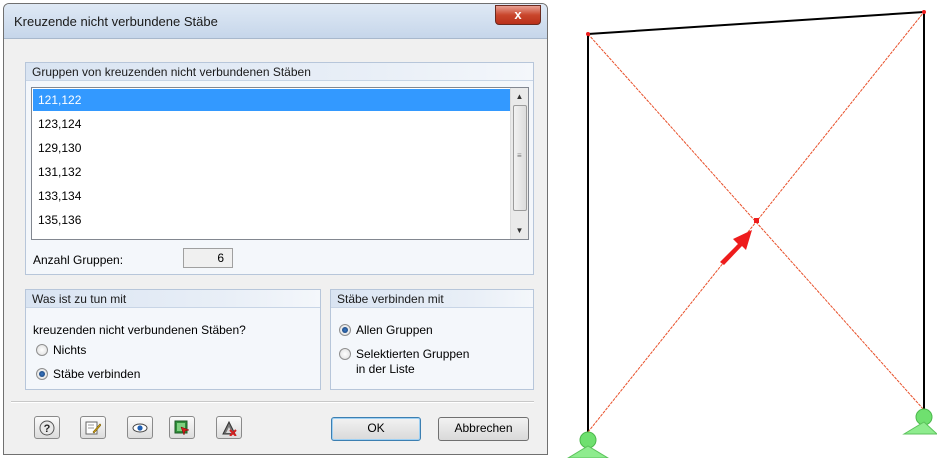 The width and height of the screenshot is (937, 461). I want to click on close-icon: x, so click(518, 14).